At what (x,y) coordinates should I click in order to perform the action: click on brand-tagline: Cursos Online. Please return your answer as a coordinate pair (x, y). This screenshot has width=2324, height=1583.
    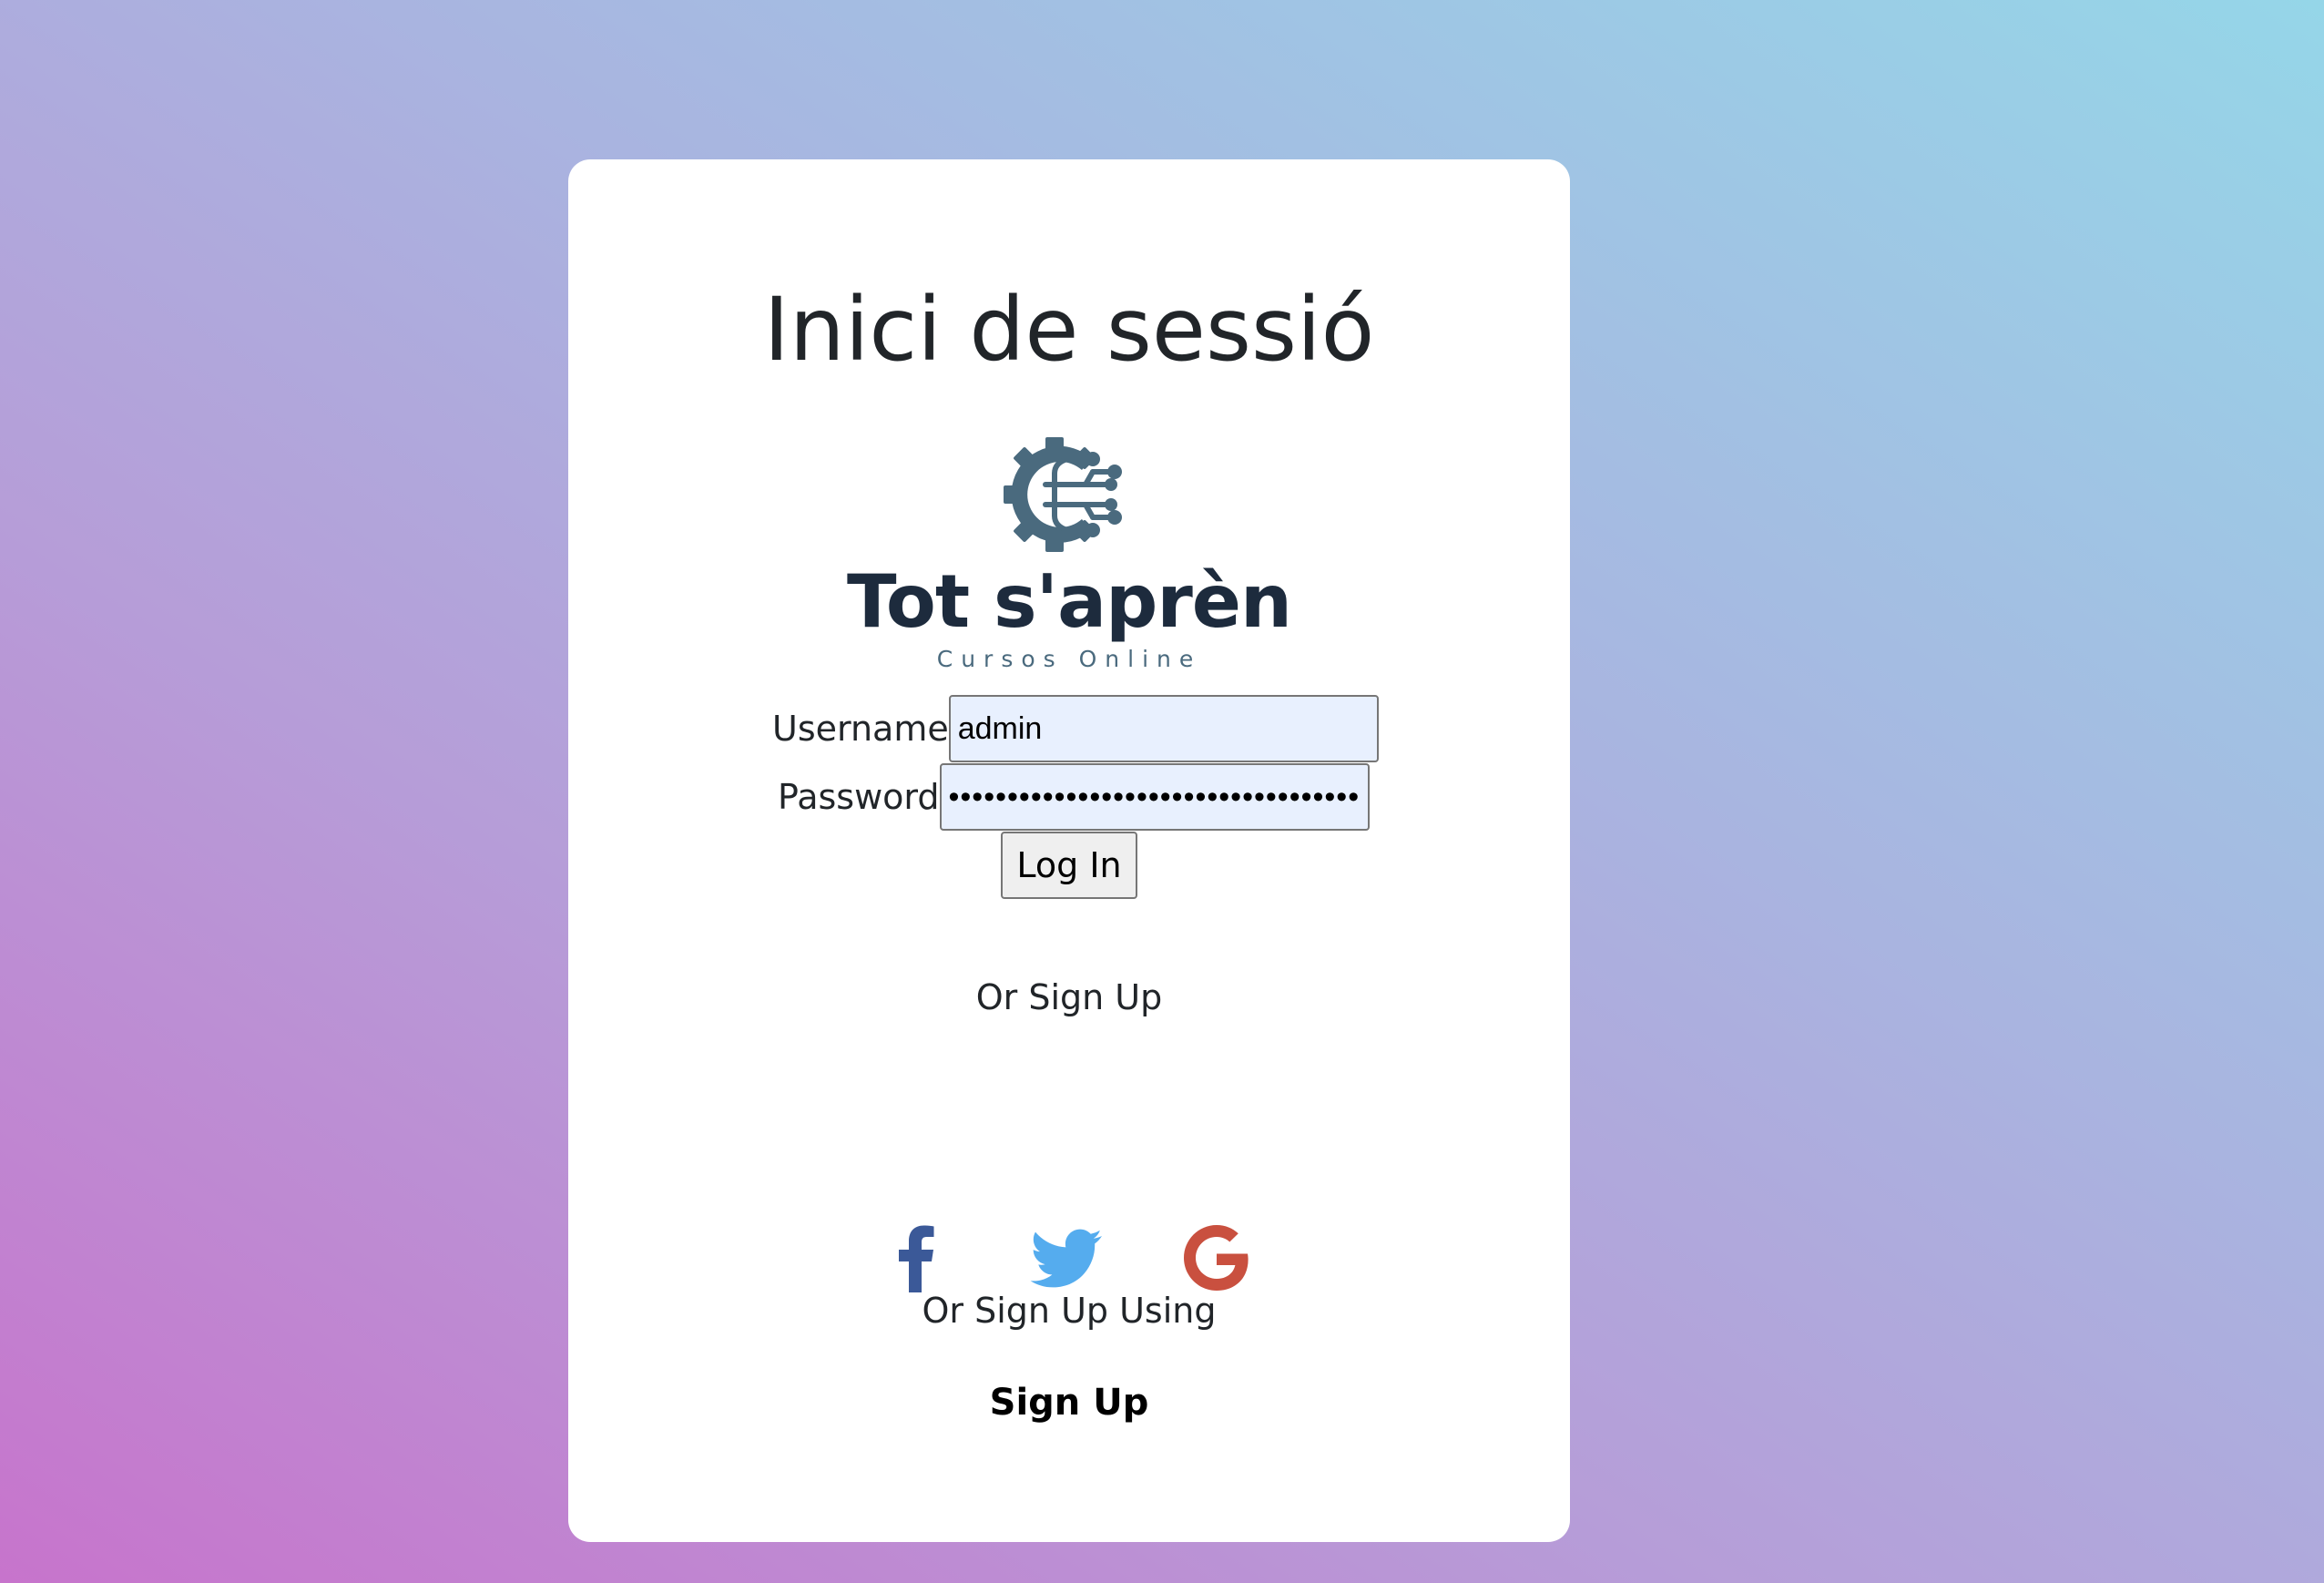
    Looking at the image, I should click on (1069, 659).